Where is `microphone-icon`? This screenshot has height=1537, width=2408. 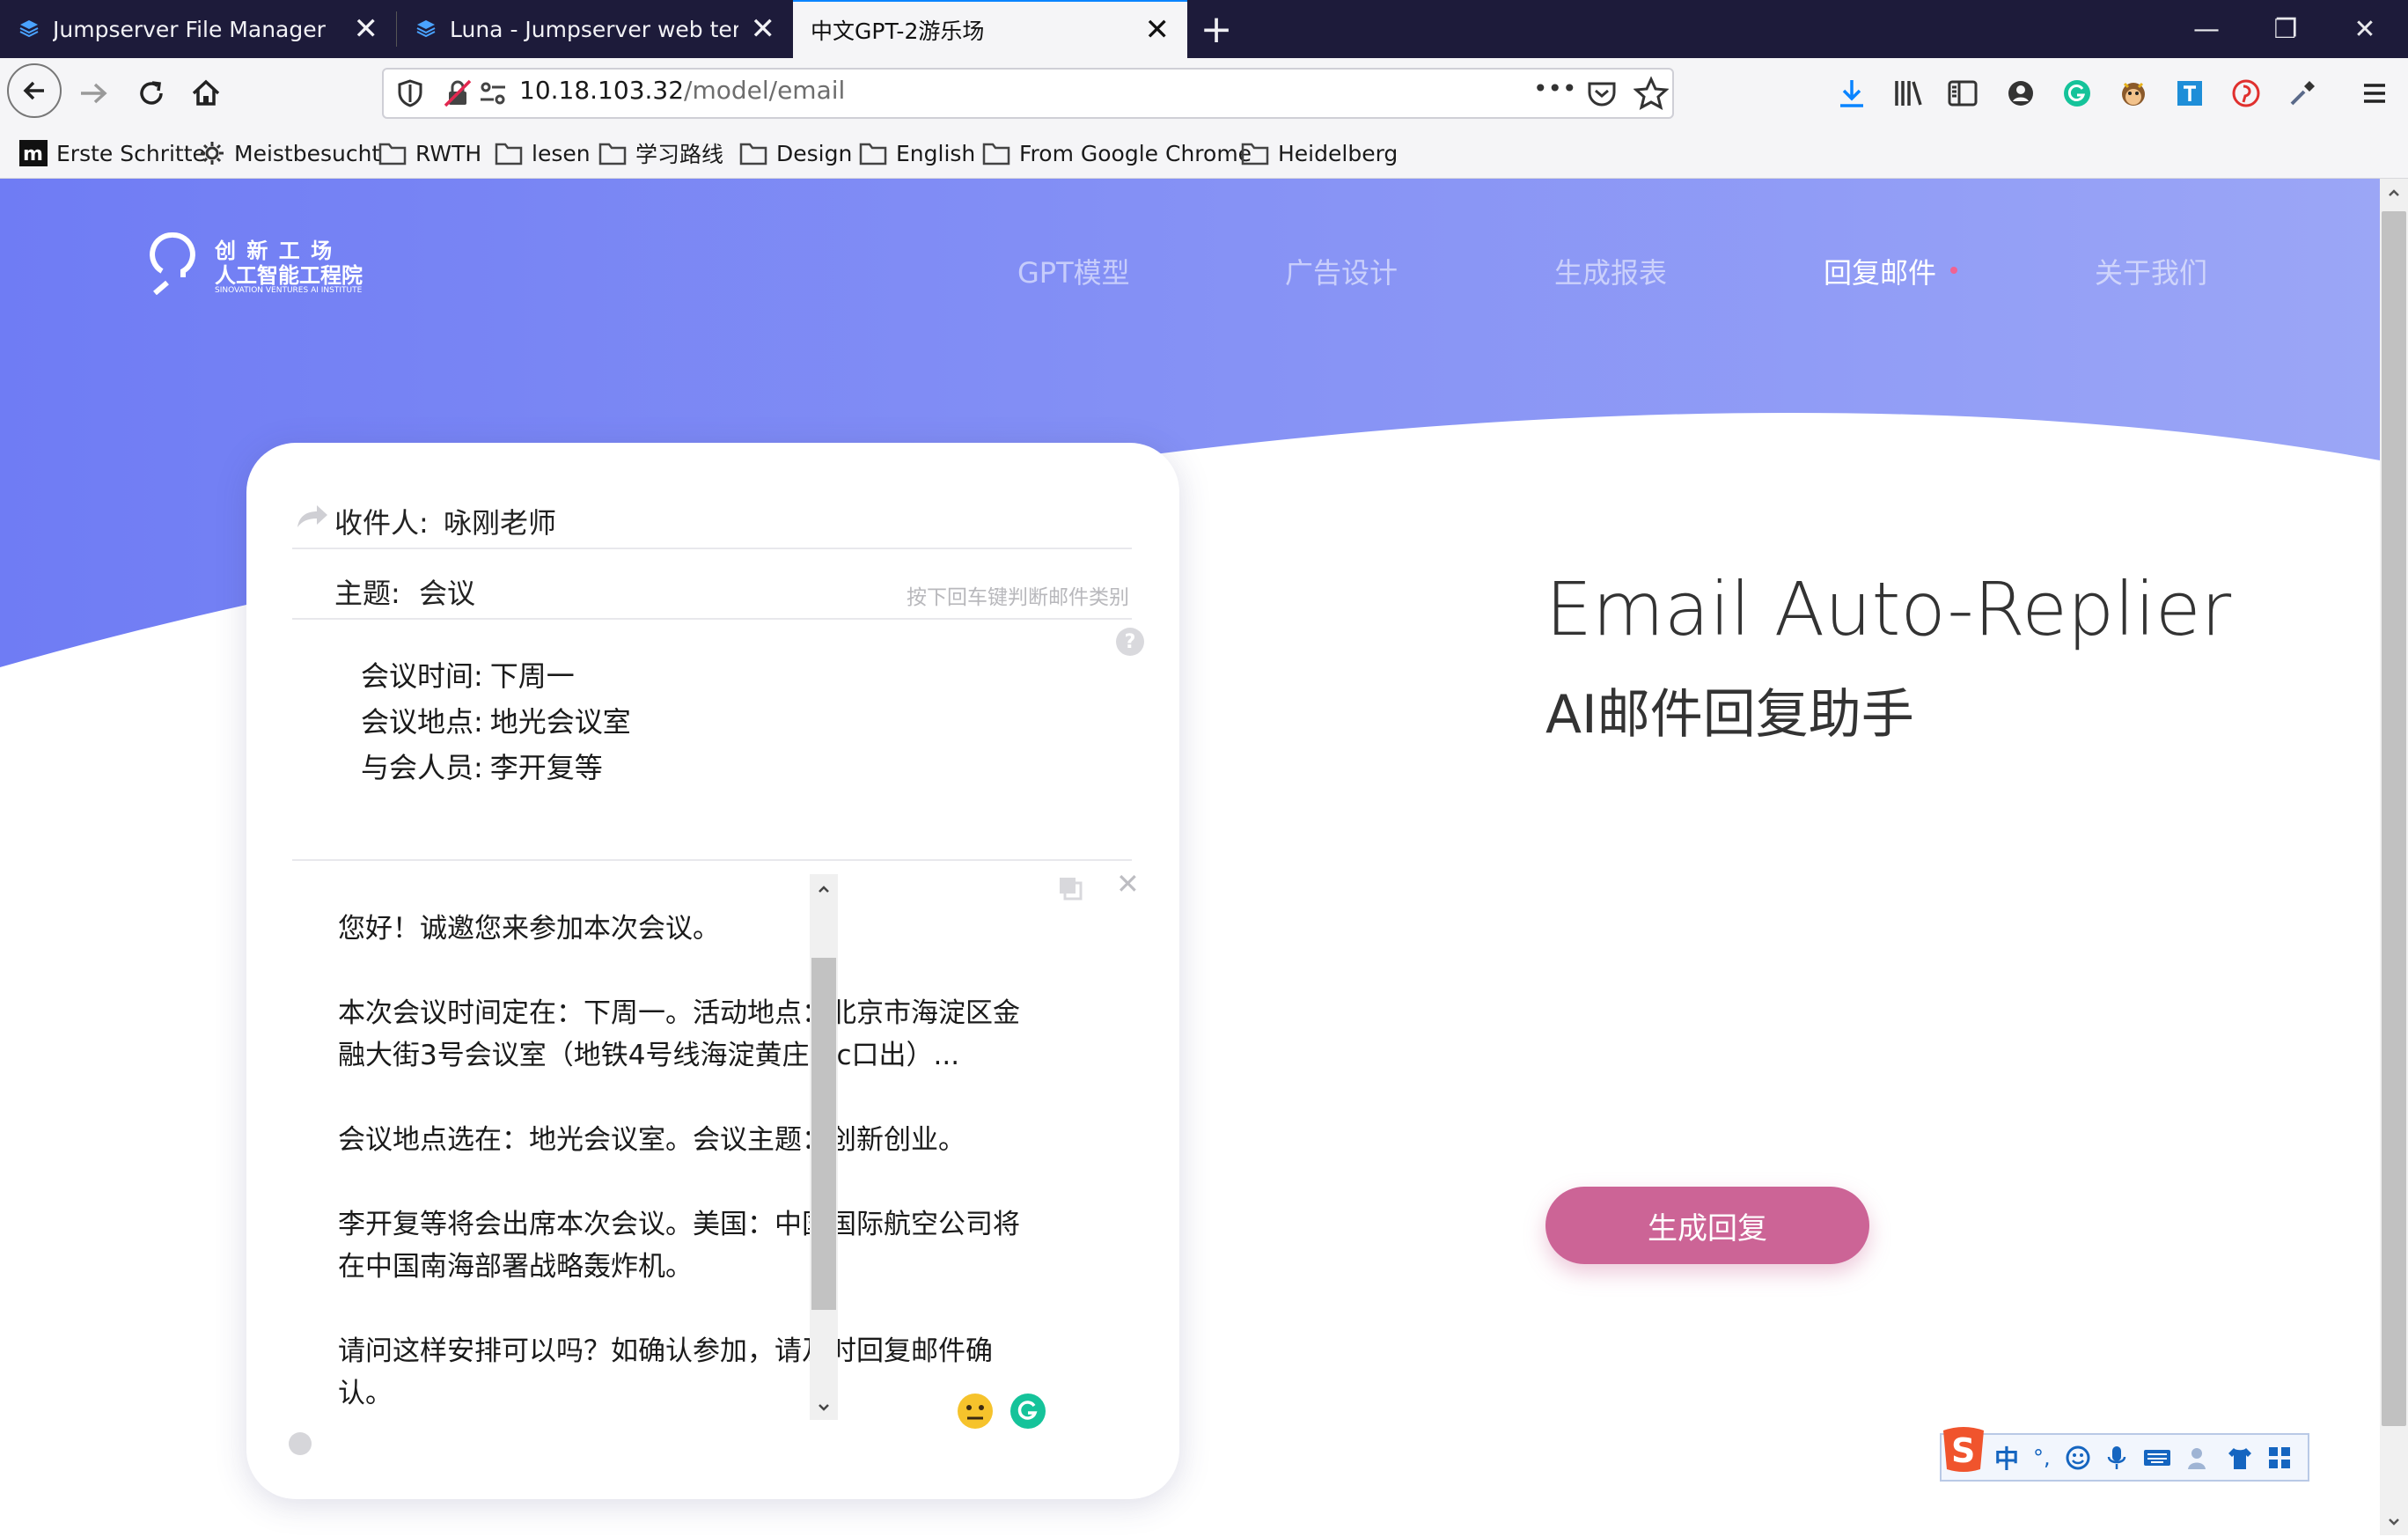 microphone-icon is located at coordinates (2116, 1458).